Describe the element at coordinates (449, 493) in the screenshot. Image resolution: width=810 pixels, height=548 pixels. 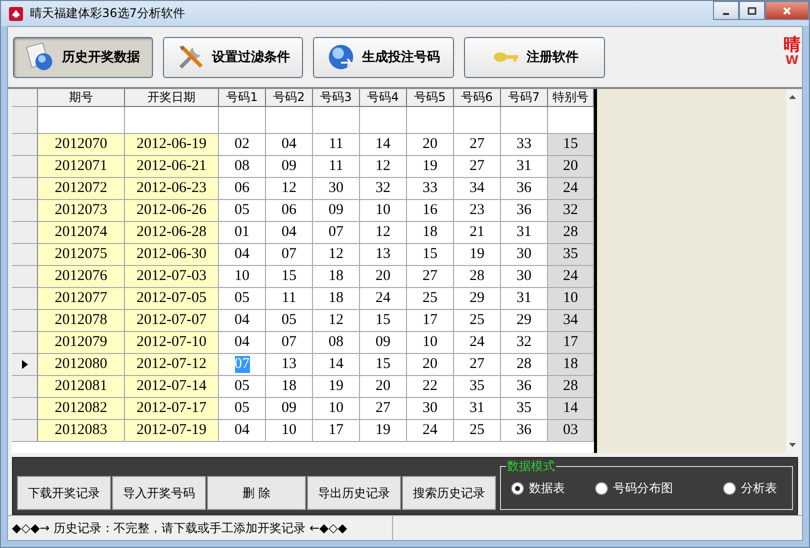
I see `action-button: 搜索历史记录` at that location.